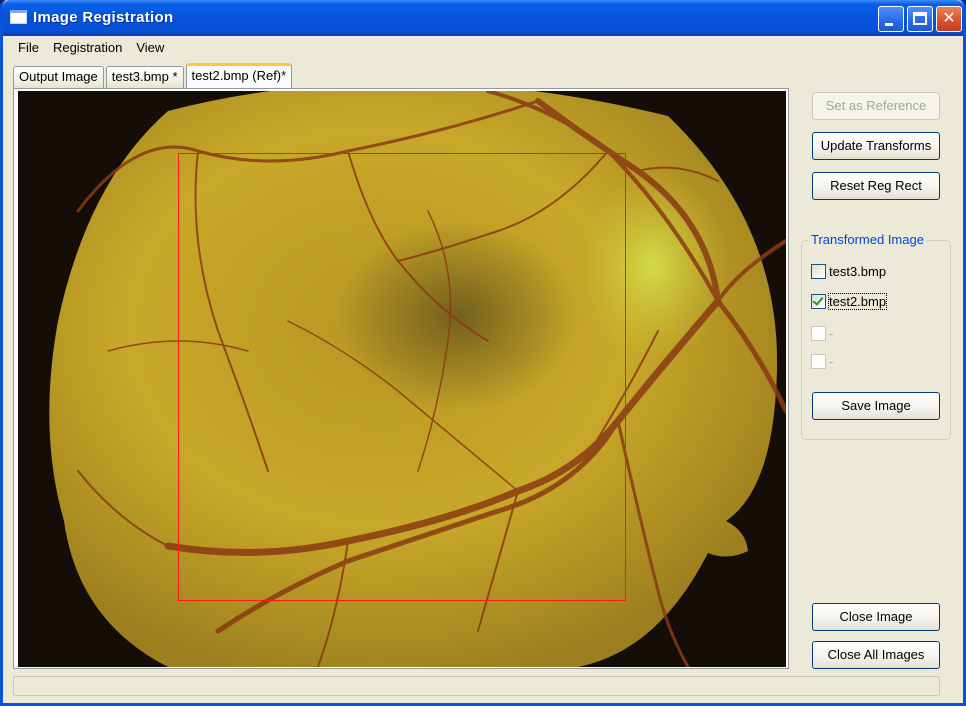 This screenshot has width=966, height=706. I want to click on menu-bar: File Registration View, so click(483, 47).